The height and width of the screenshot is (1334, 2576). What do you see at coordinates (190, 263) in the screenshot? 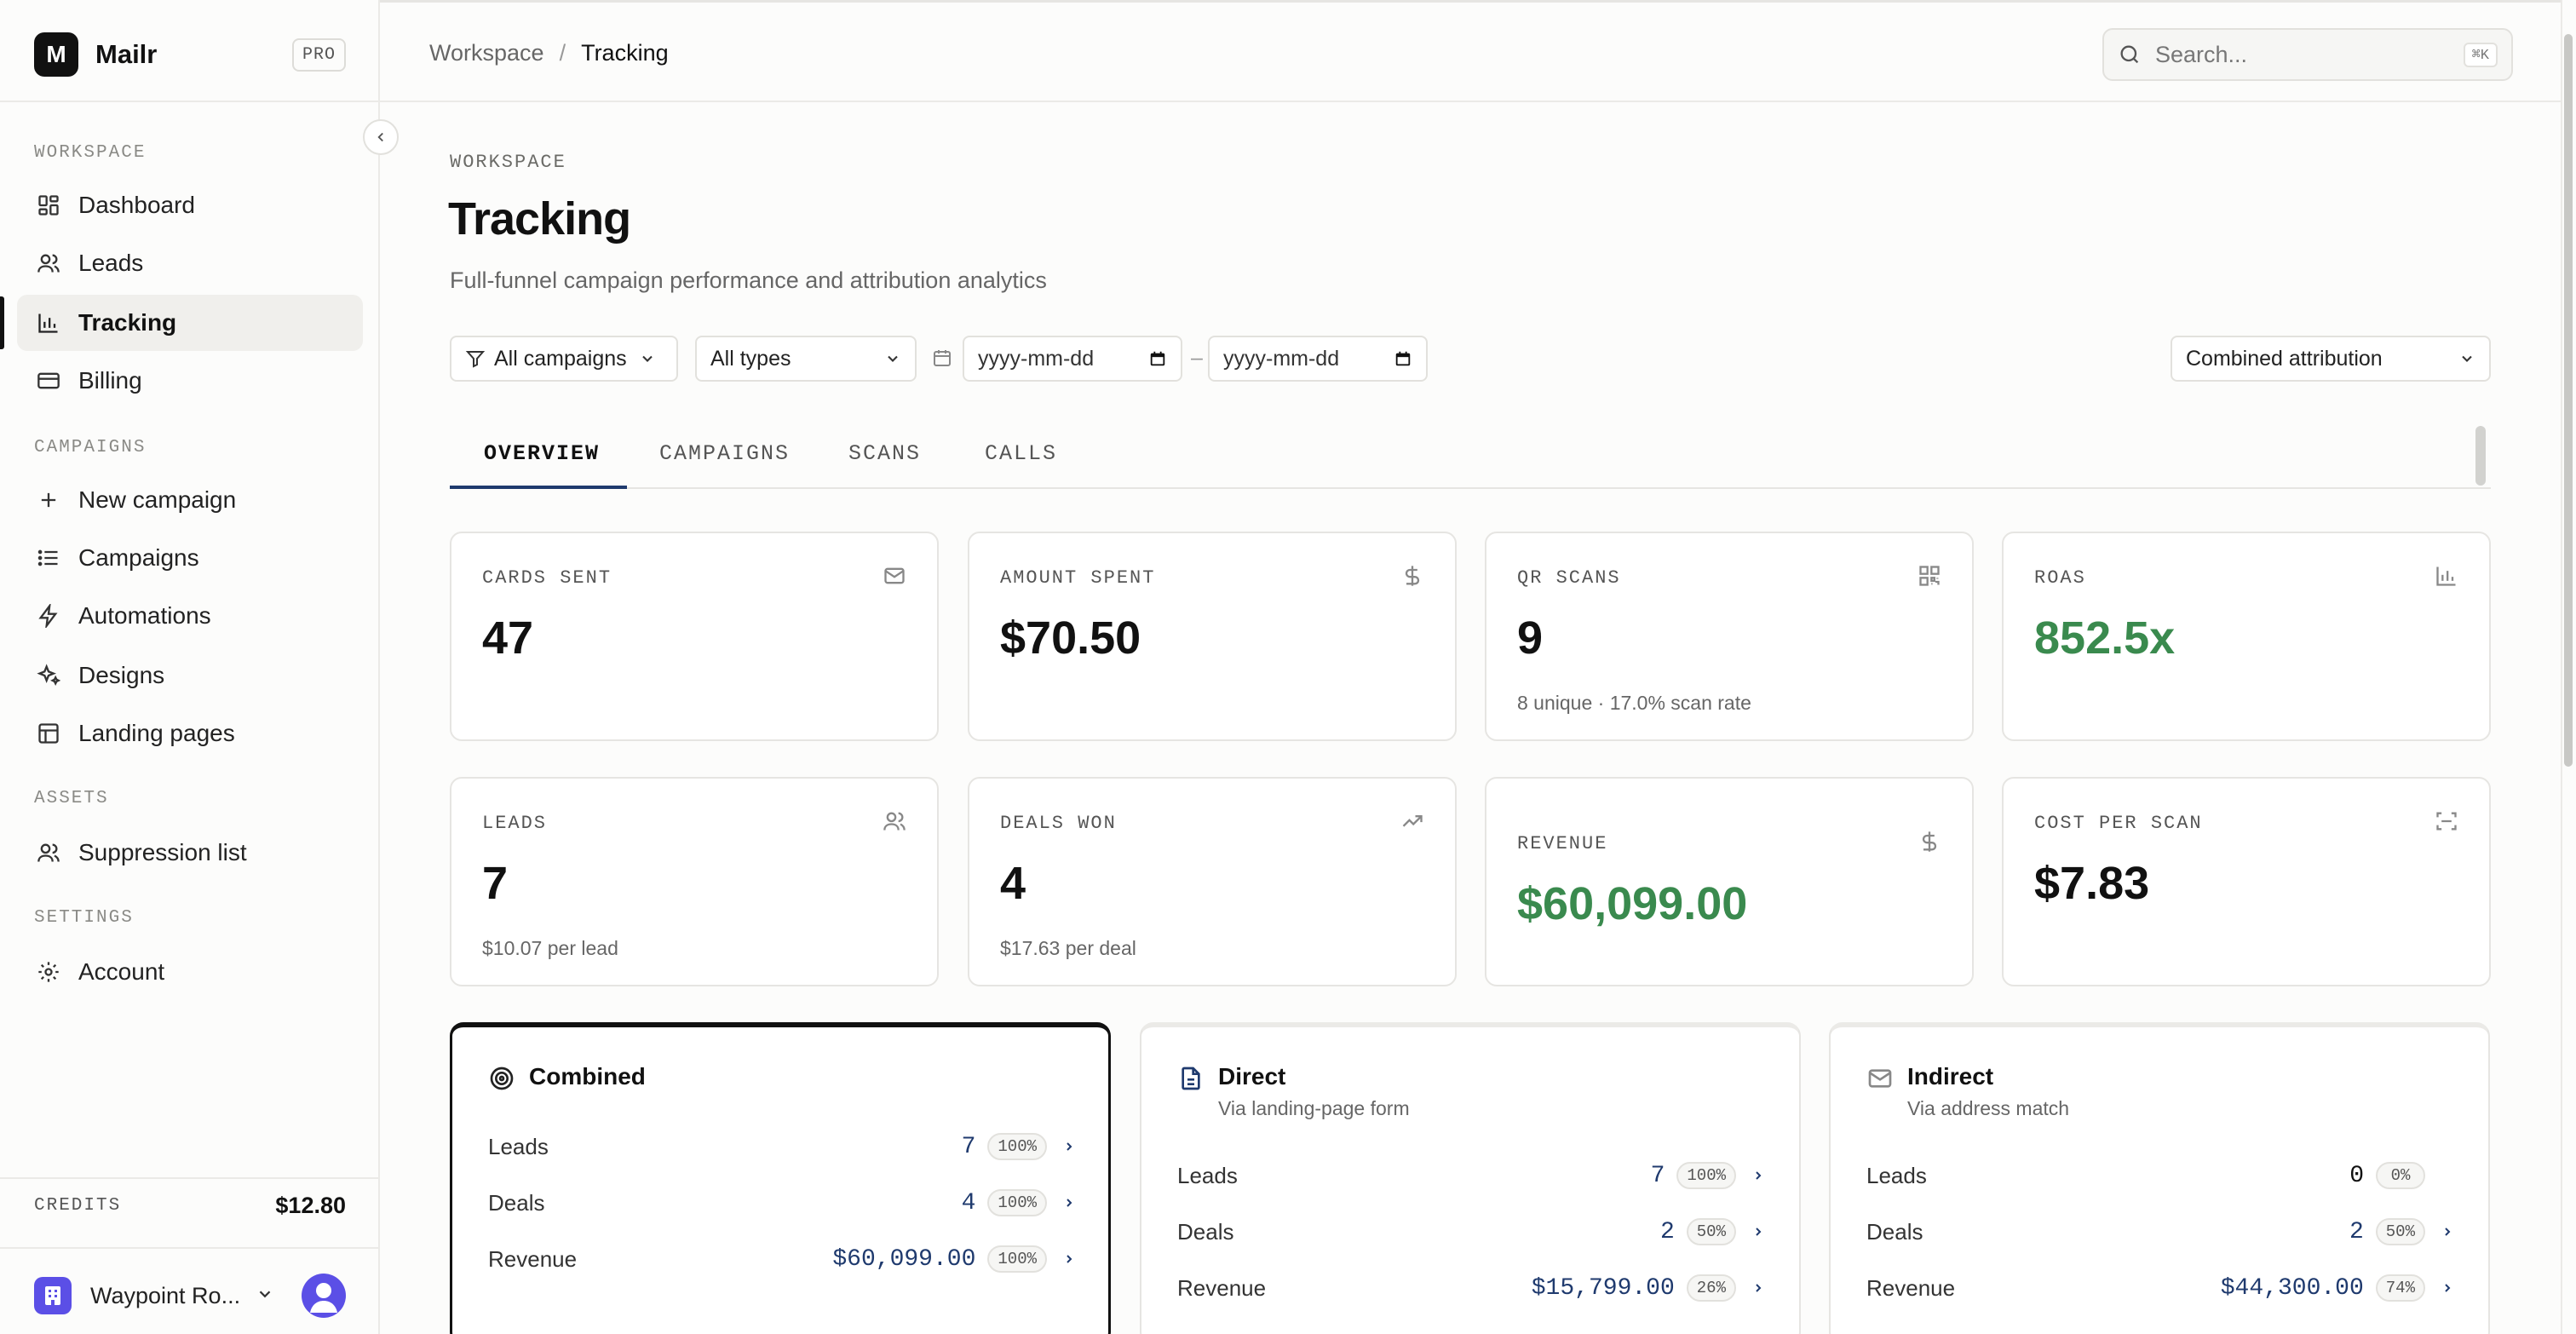
I see `sidebar-item-leads: Leads` at bounding box center [190, 263].